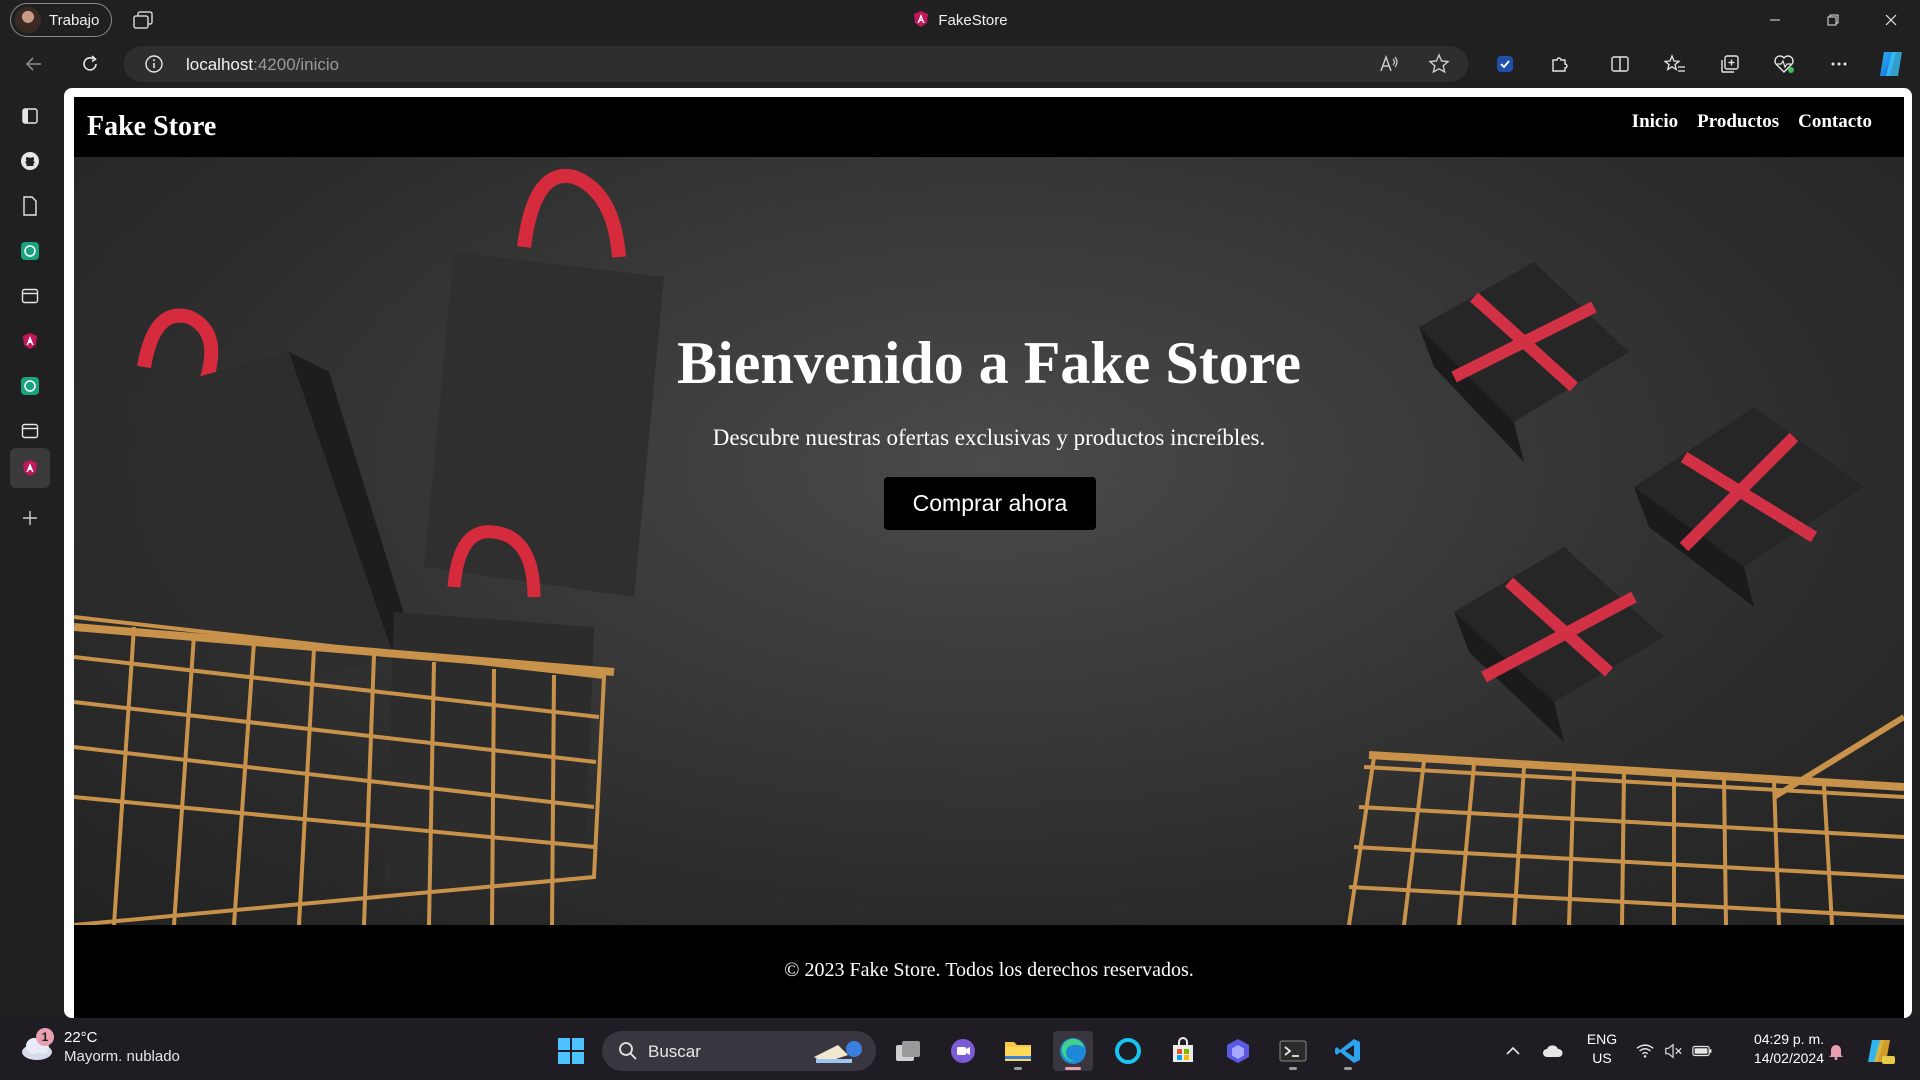  What do you see at coordinates (1128, 1051) in the screenshot?
I see `taskbar-cortana` at bounding box center [1128, 1051].